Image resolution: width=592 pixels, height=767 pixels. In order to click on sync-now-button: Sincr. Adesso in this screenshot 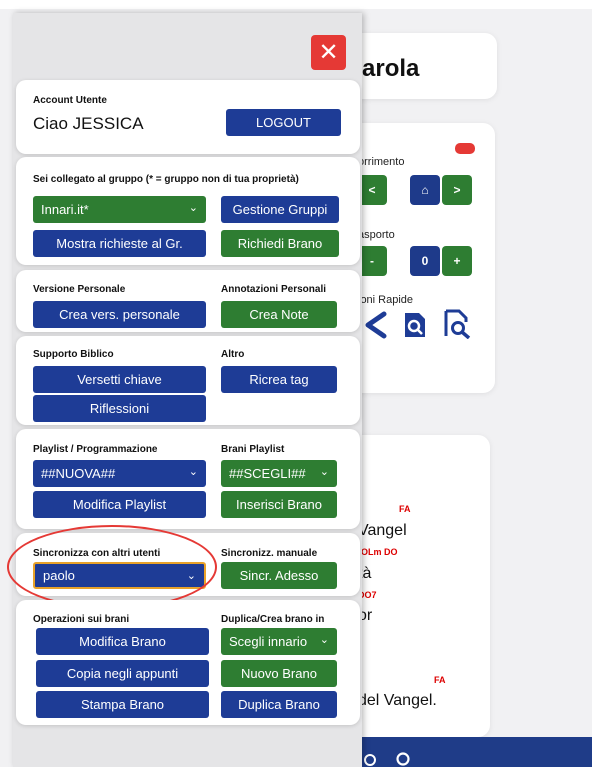, I will do `click(279, 575)`.